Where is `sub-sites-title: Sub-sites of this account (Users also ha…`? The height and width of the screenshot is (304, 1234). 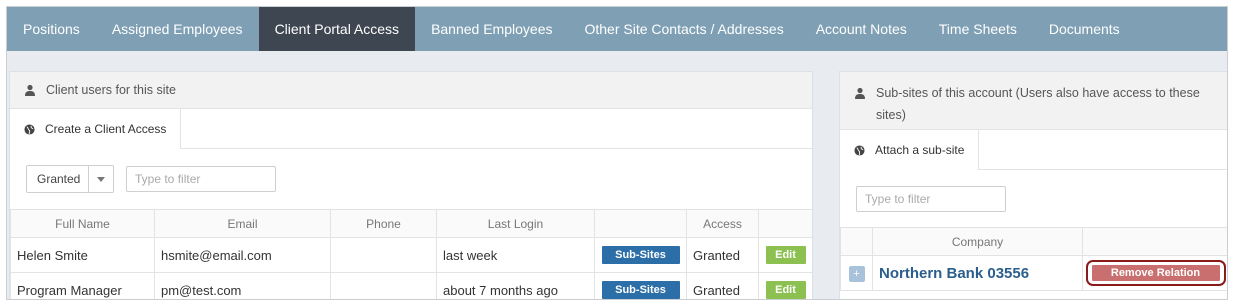 sub-sites-title: Sub-sites of this account (Users also ha… is located at coordinates (1038, 104).